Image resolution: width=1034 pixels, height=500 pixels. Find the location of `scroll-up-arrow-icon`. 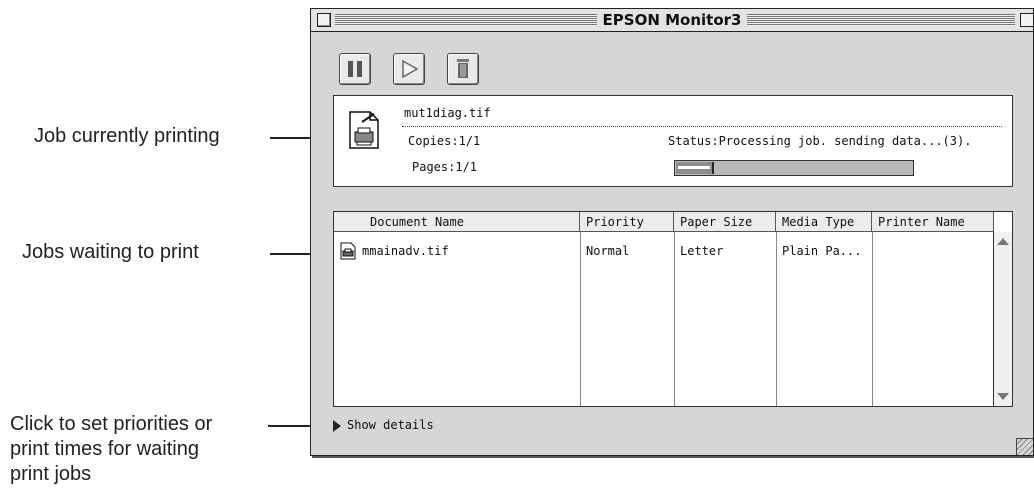

scroll-up-arrow-icon is located at coordinates (1003, 241).